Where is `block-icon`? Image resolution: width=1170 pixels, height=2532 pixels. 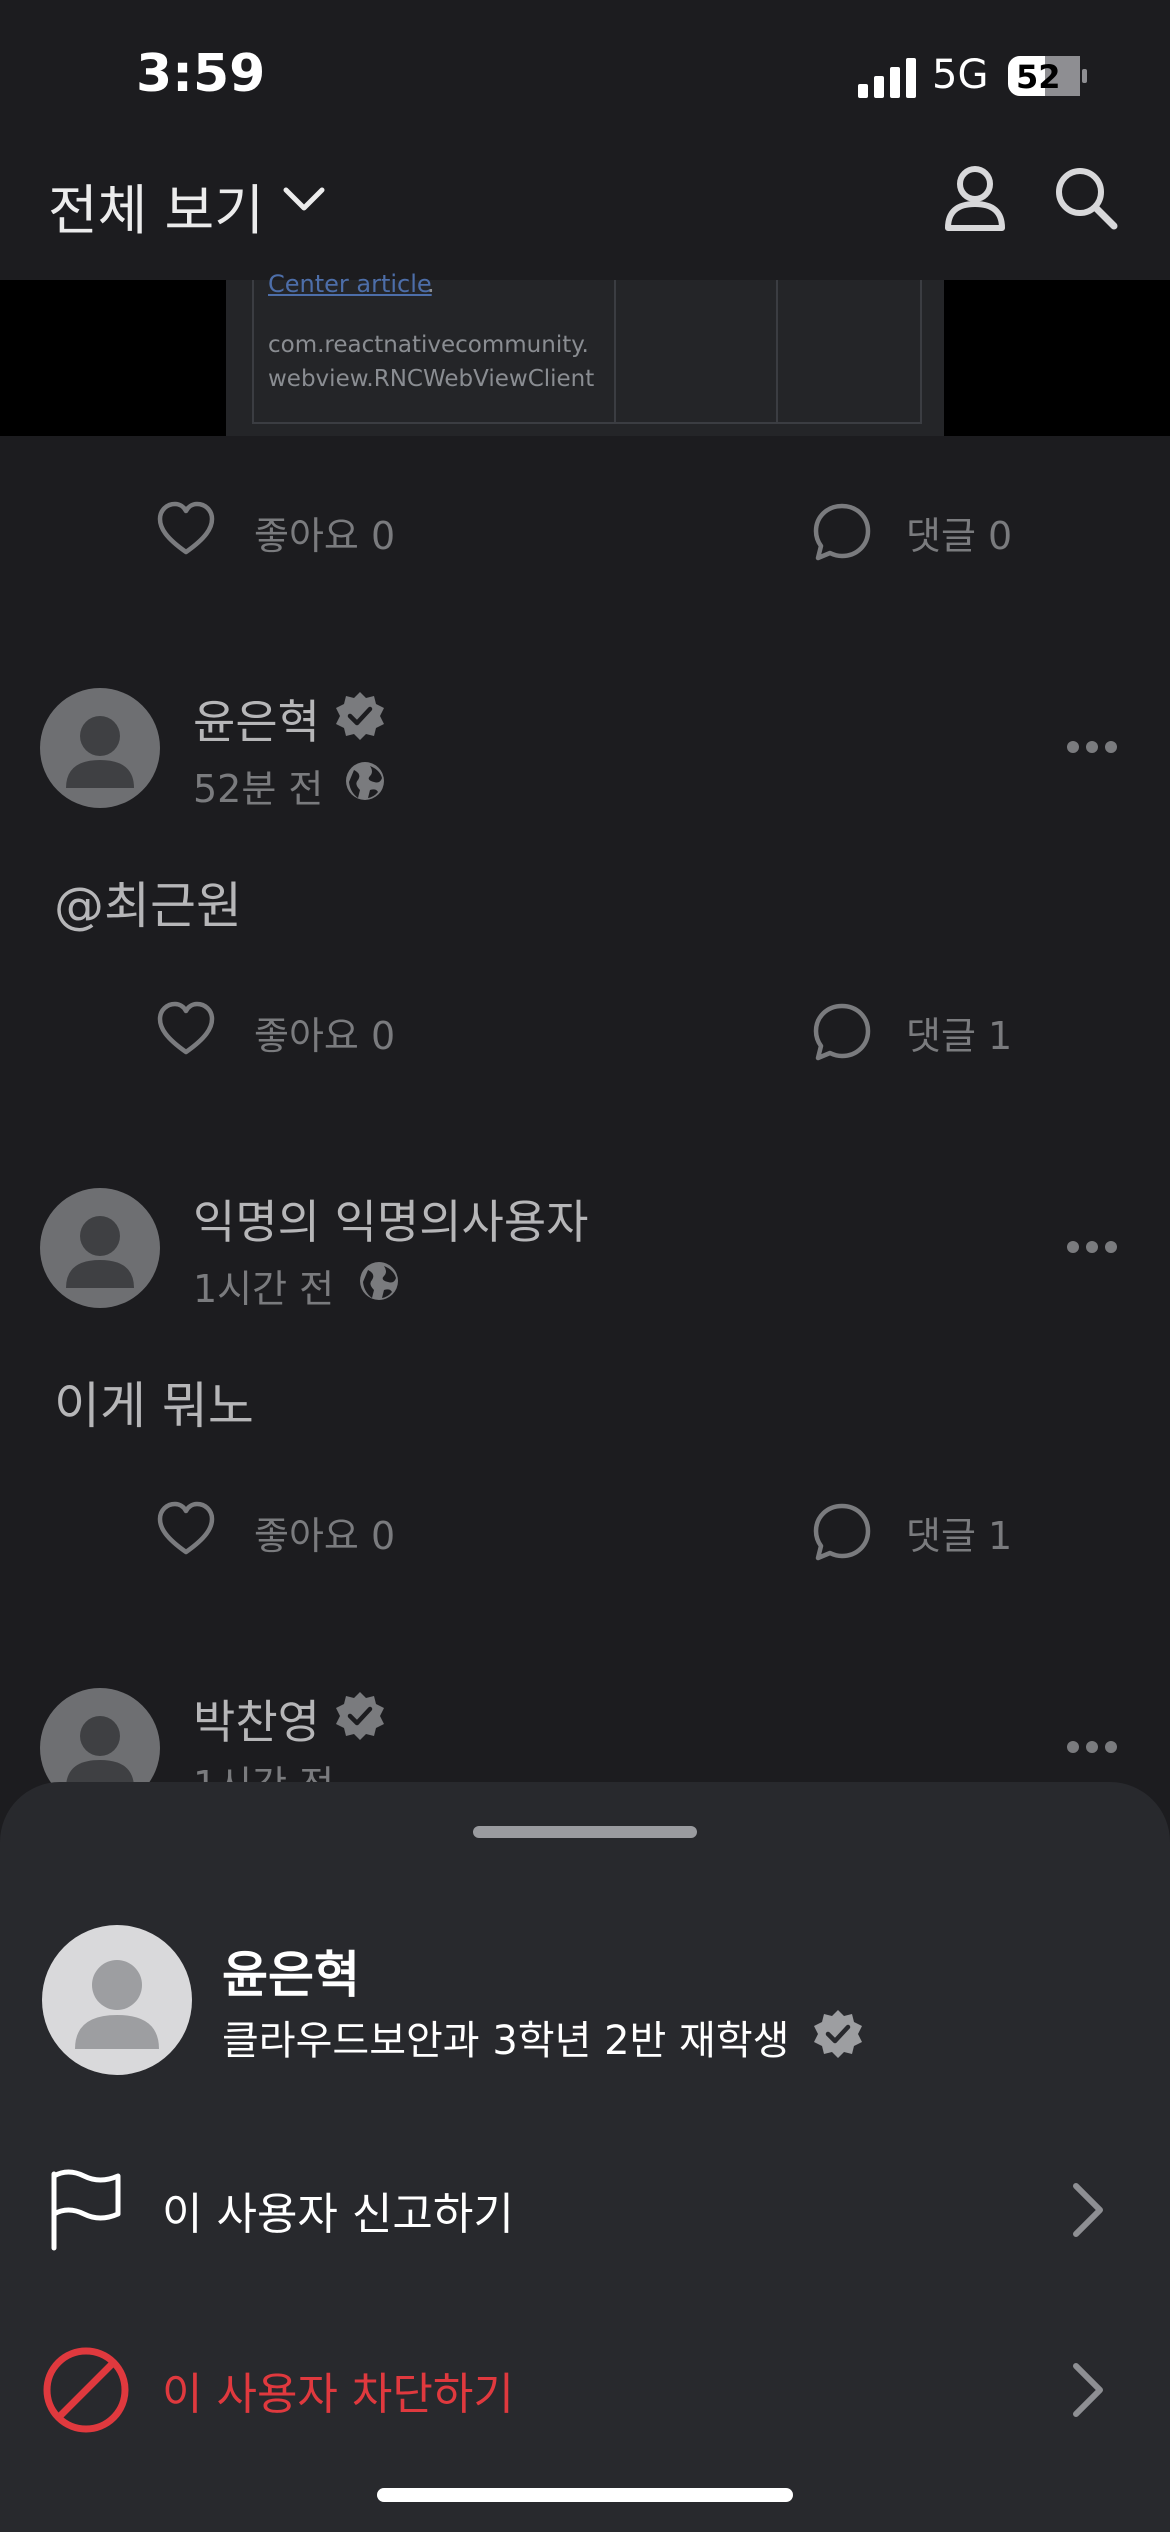
block-icon is located at coordinates (86, 2390).